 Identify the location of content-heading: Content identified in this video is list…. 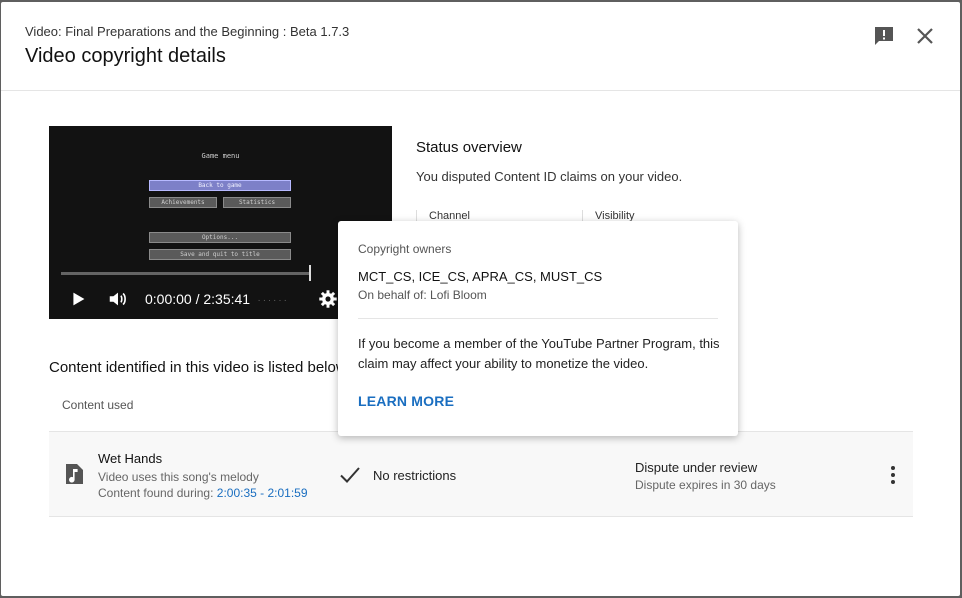
(198, 367).